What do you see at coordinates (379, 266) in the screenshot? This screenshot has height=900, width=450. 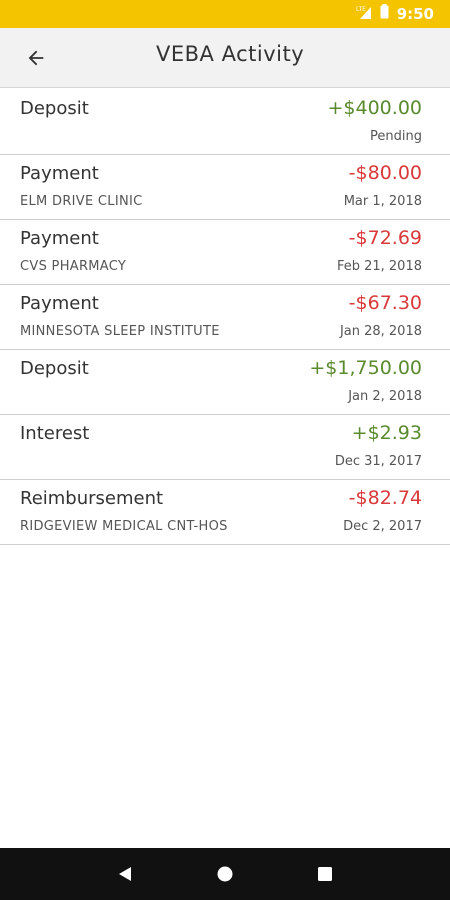 I see `transaction-date: Feb 21, 2018` at bounding box center [379, 266].